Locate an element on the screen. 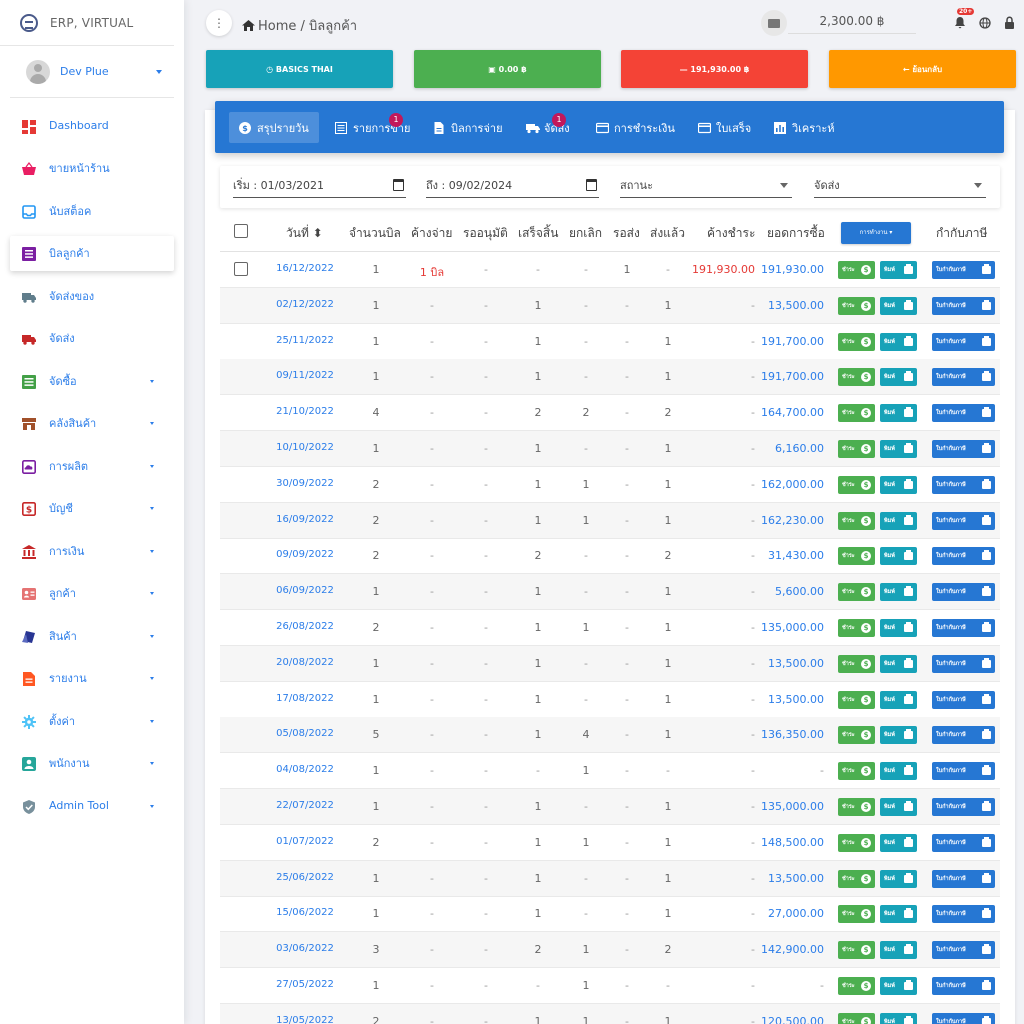 The height and width of the screenshot is (1024, 1024). cell-date: 02/12/2022 is located at coordinates (305, 304).